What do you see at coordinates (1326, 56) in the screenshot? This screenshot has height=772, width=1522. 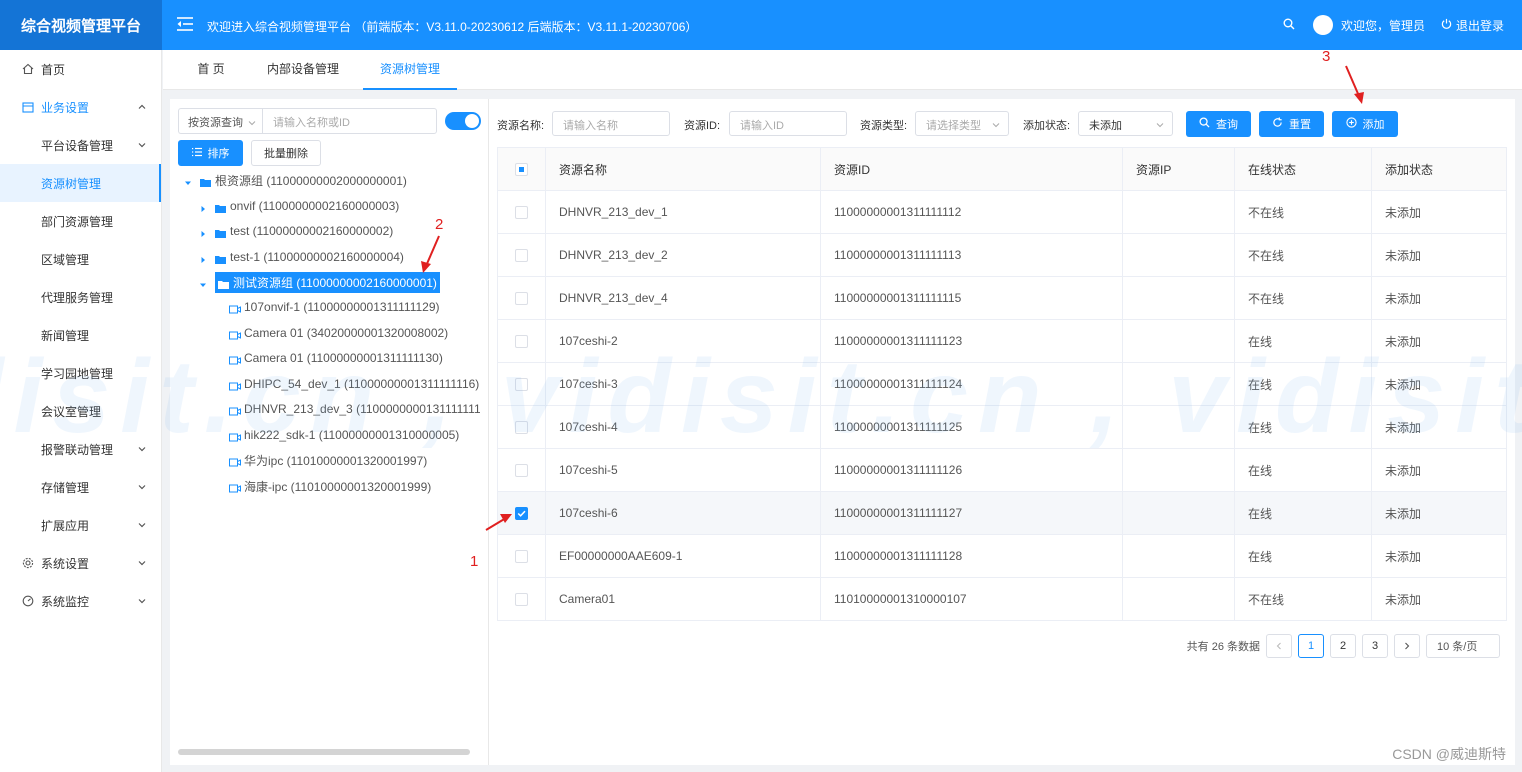 I see `annotation-step-3: 3` at bounding box center [1326, 56].